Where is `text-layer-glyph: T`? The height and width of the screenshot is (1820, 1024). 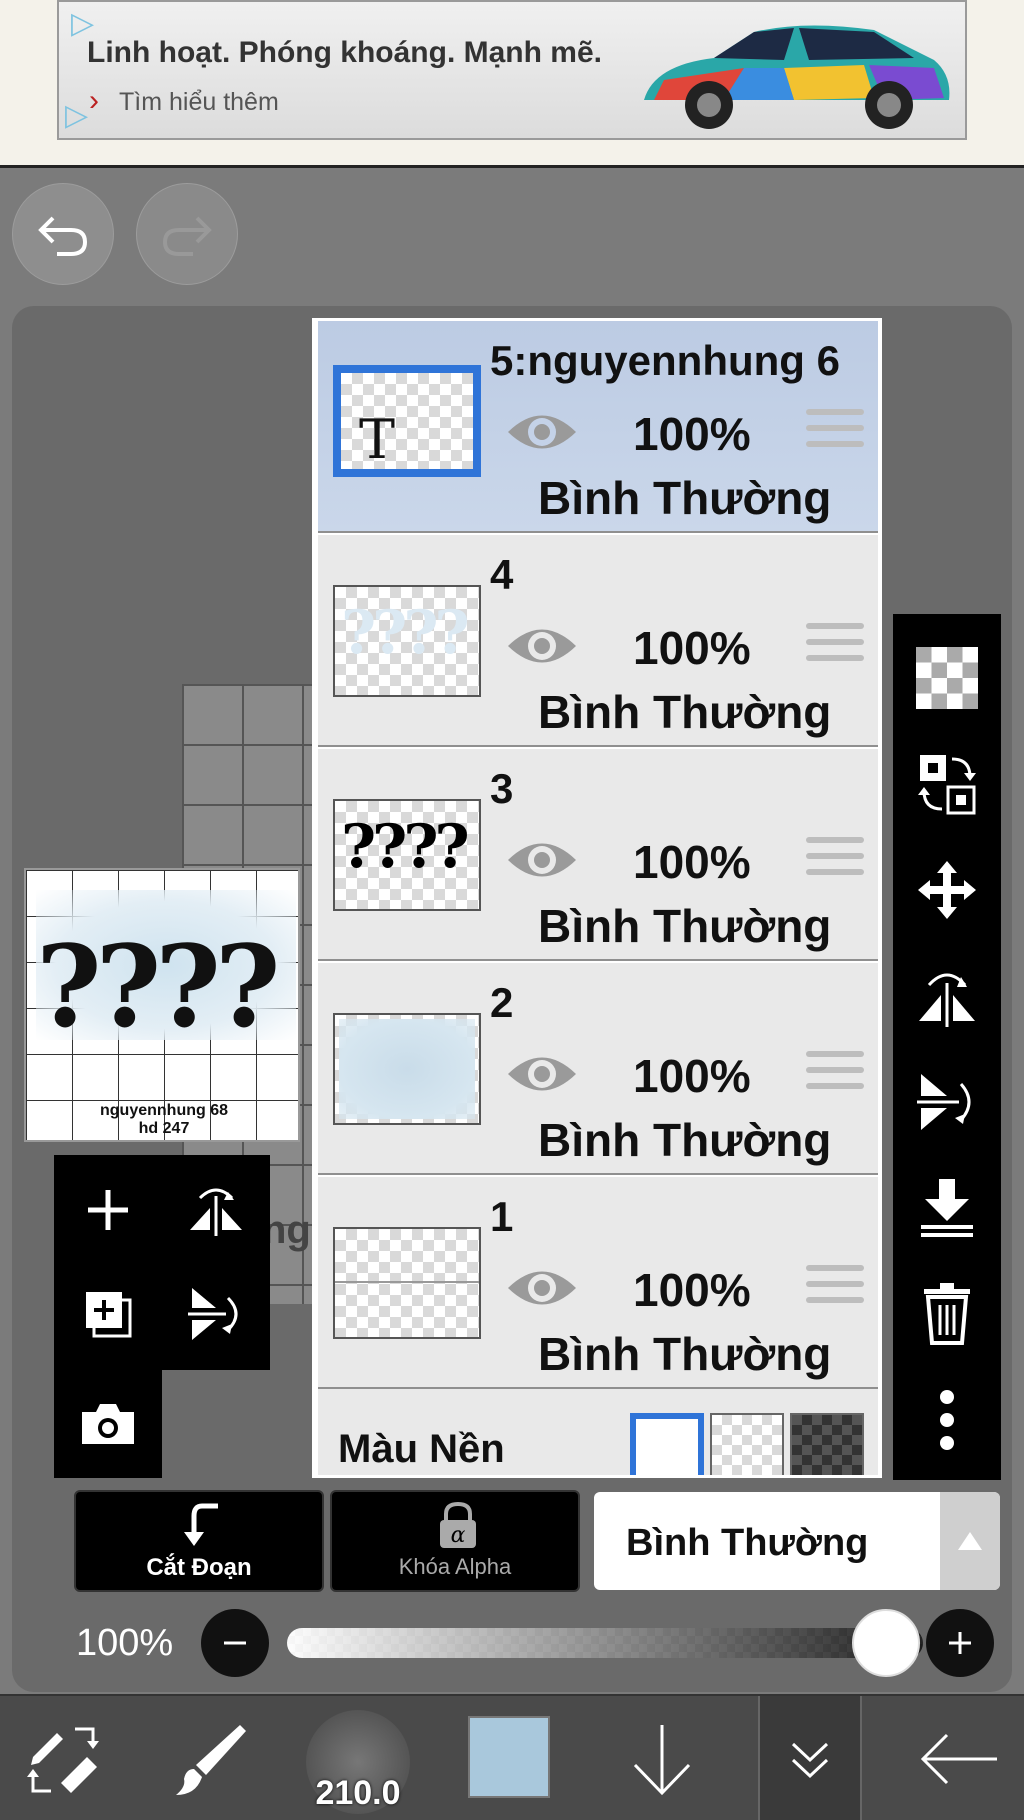
text-layer-glyph: T is located at coordinates (377, 439).